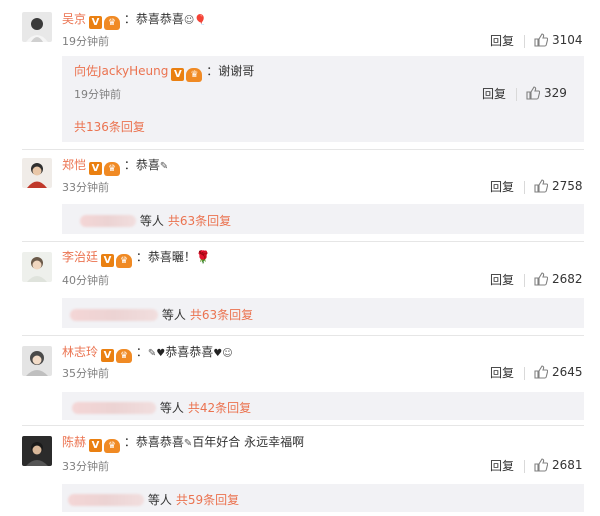 This screenshot has height=516, width=600. I want to click on comment-text-2: 恭喜恭喜, so click(189, 352).